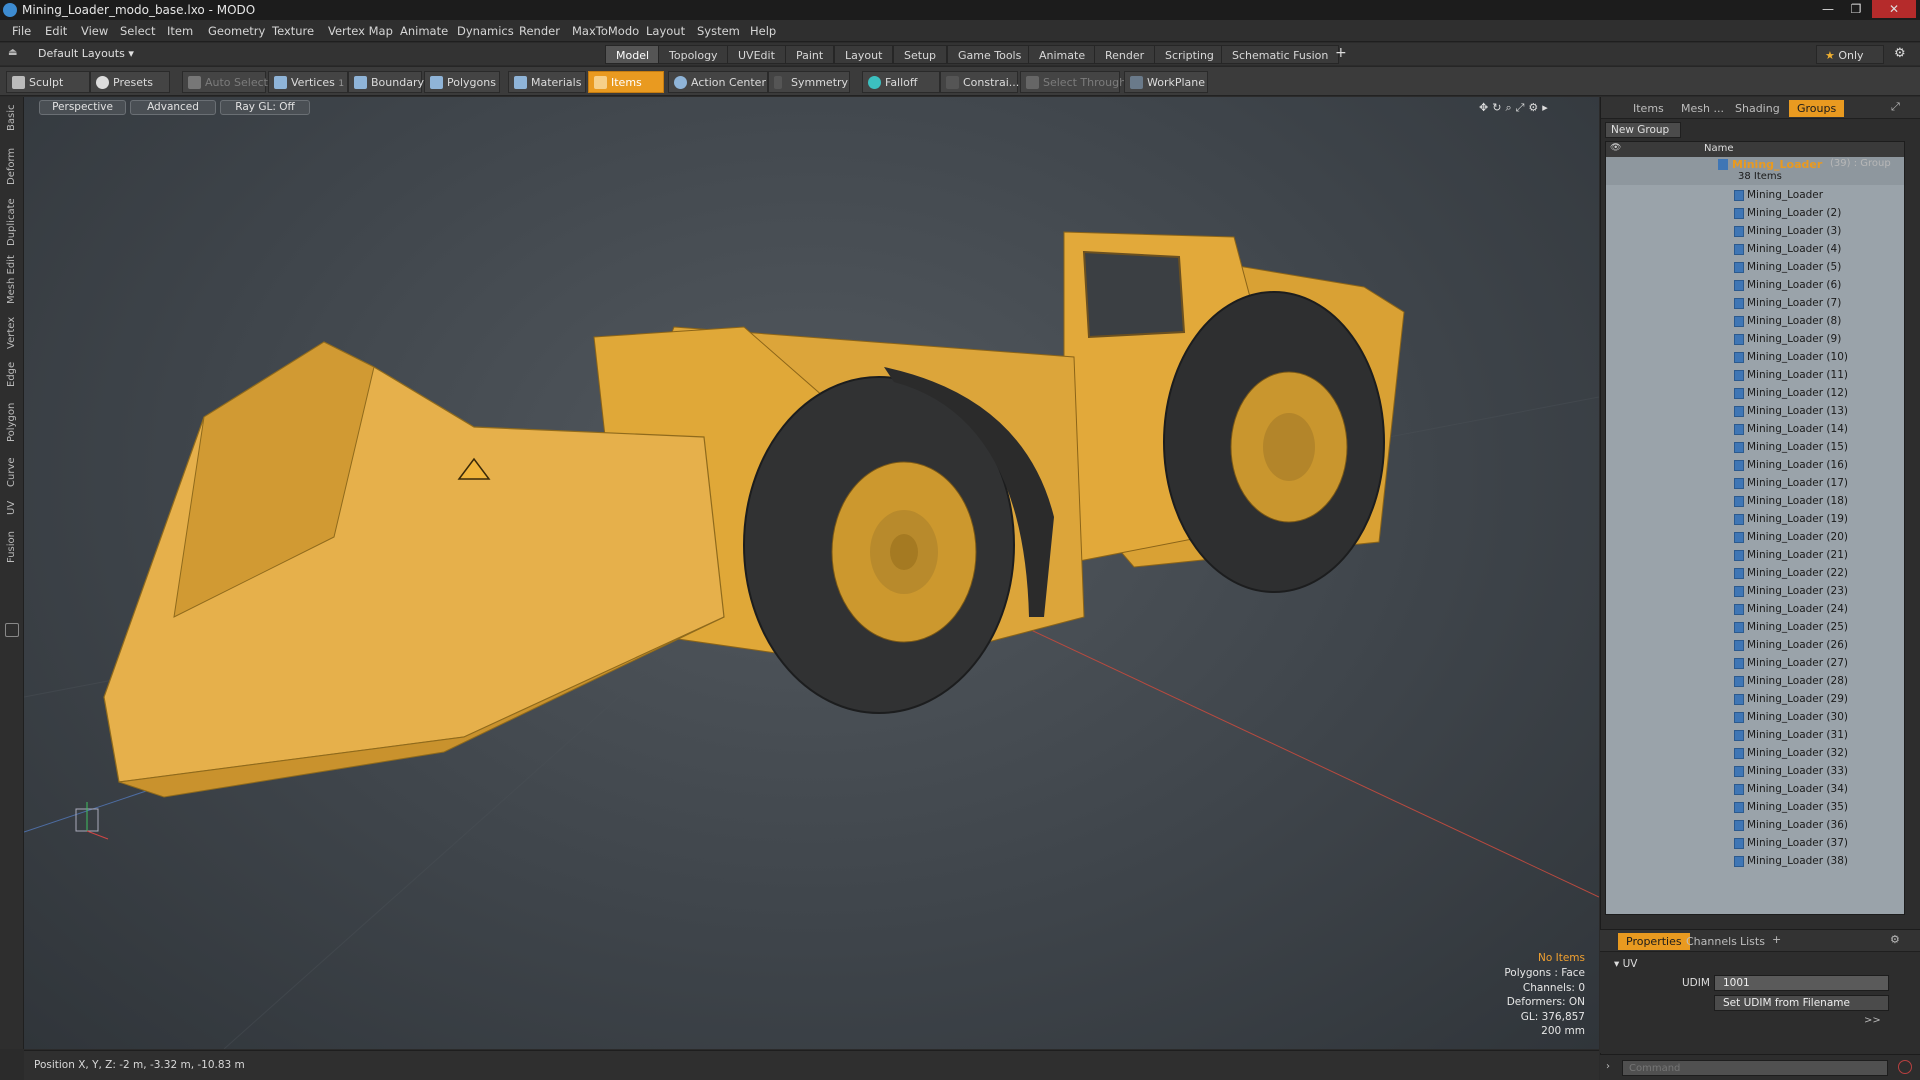  I want to click on shading-mode-button: Advanced, so click(173, 107).